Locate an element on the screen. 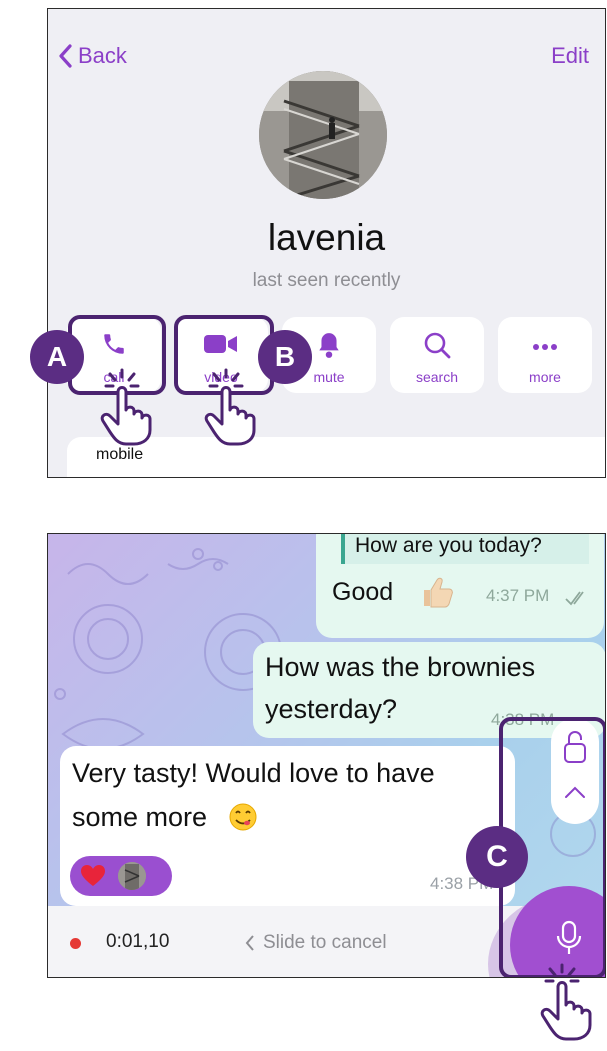  slide-to-cancel-hint: Slide to cancel is located at coordinates (316, 943).